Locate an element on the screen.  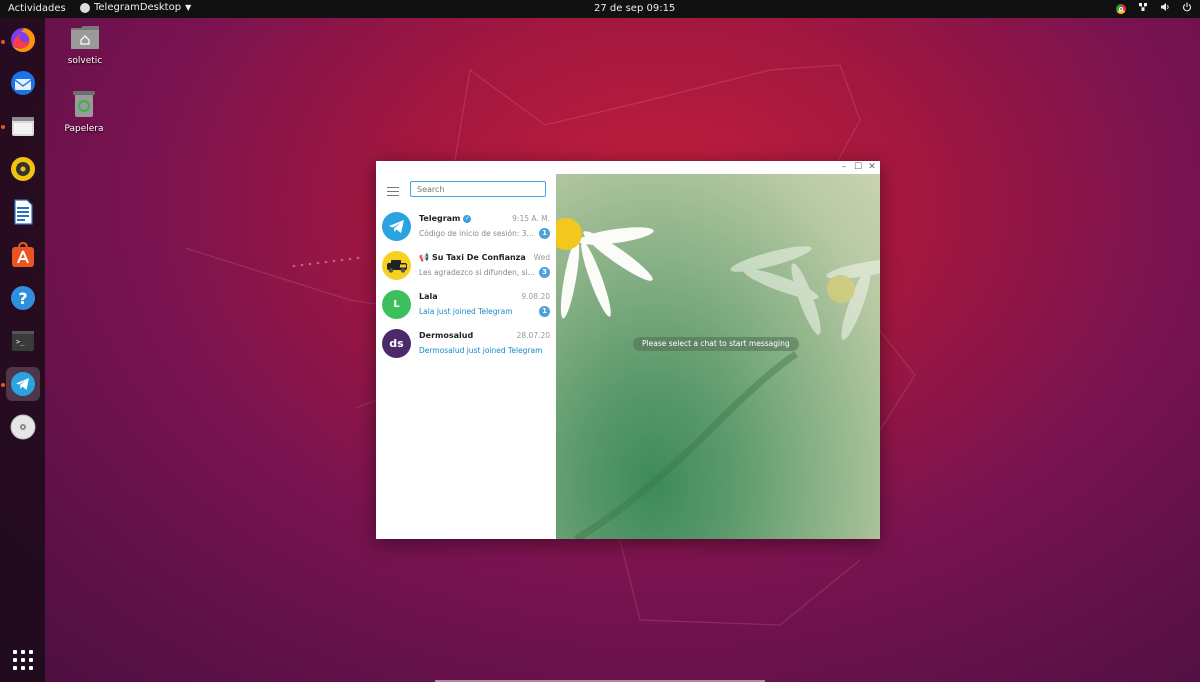
chat-time: 9:15 A. M. is located at coordinates (531, 218).